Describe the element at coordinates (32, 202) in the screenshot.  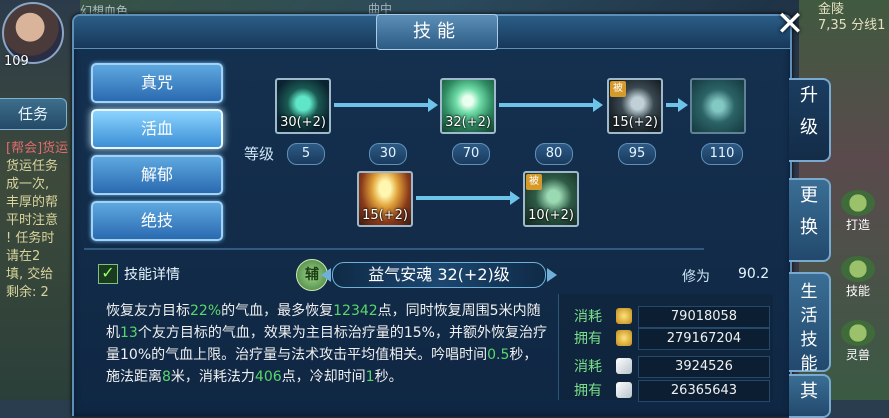
I see `task-text-line: 丰厚的帮` at that location.